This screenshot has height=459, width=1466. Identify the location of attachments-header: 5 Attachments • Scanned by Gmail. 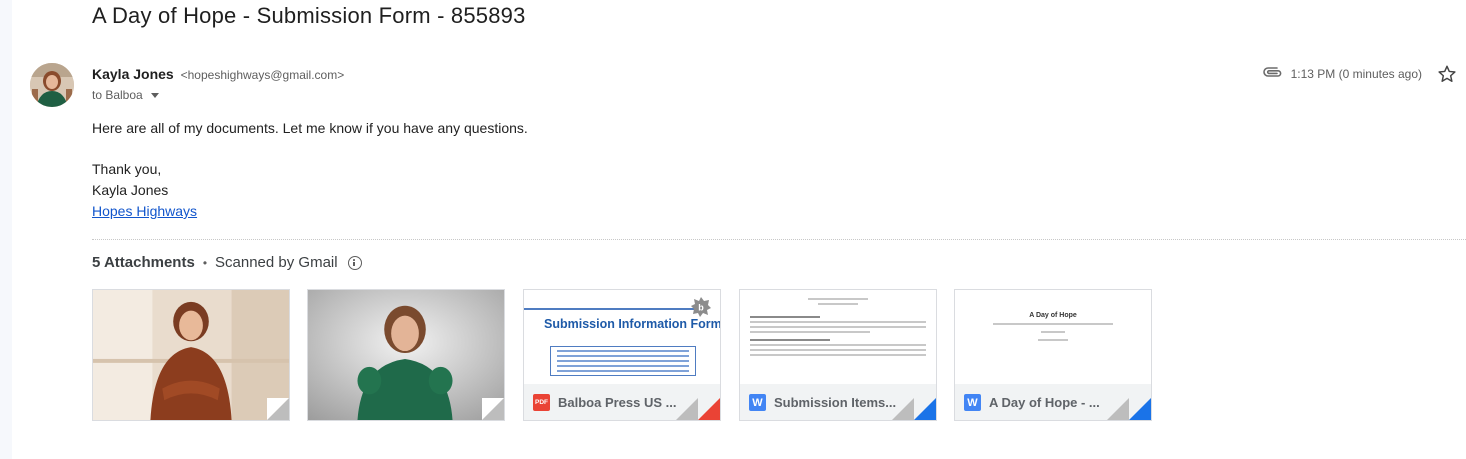
(227, 262).